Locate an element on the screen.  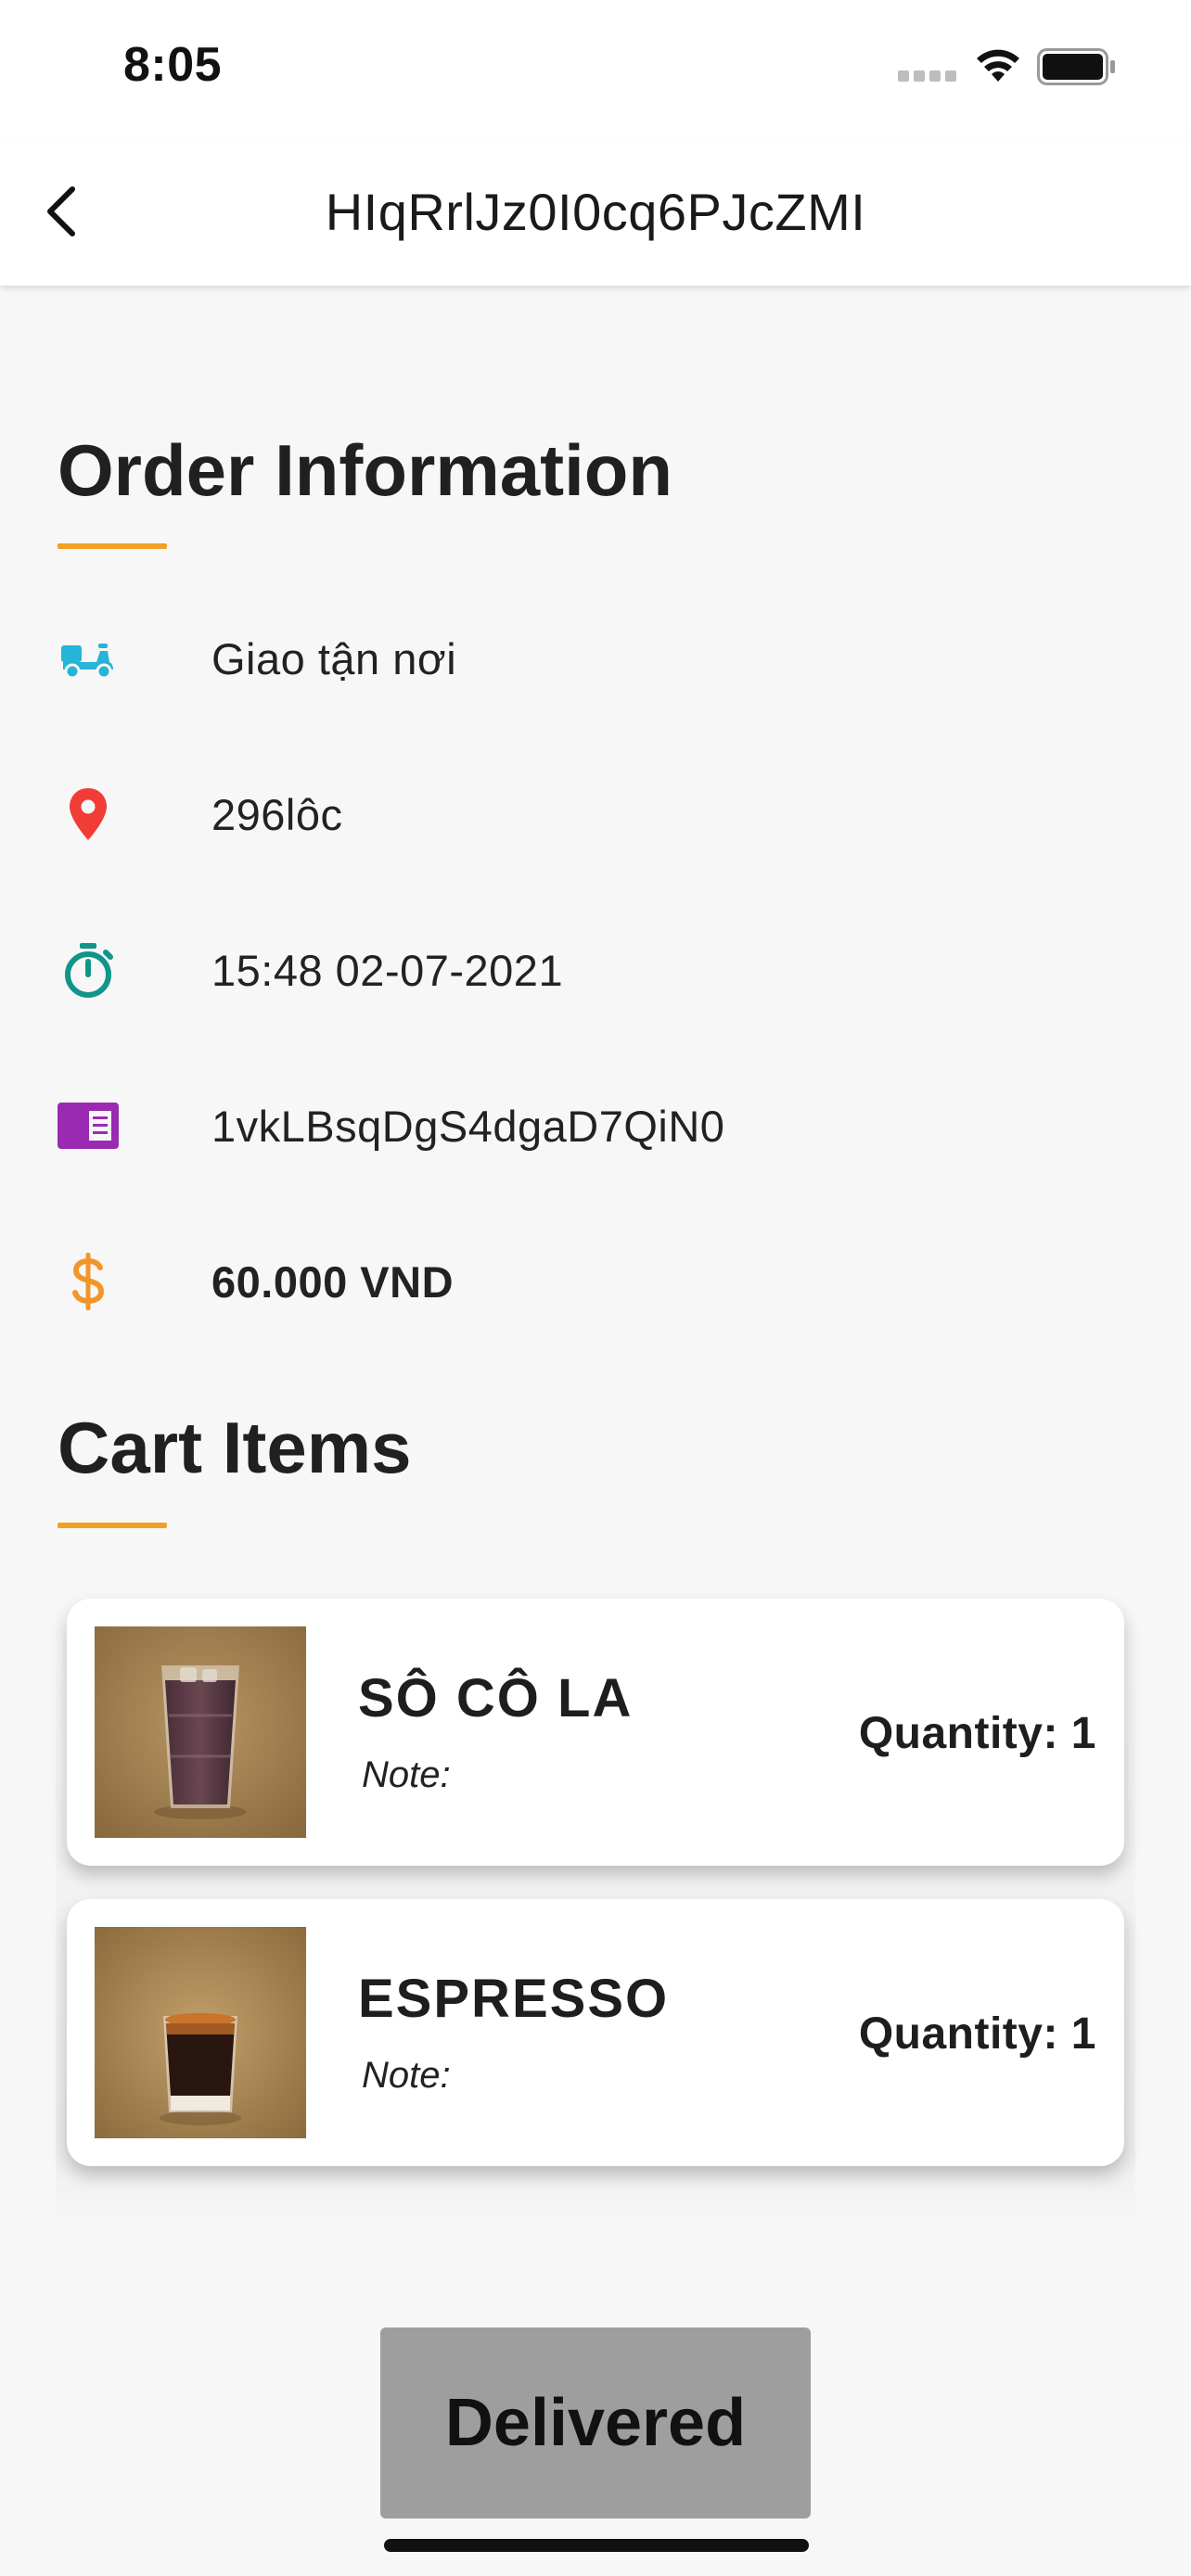
cart-item-card: SÔ CÔ LA Note: Quantity: 1 is located at coordinates (595, 1733).